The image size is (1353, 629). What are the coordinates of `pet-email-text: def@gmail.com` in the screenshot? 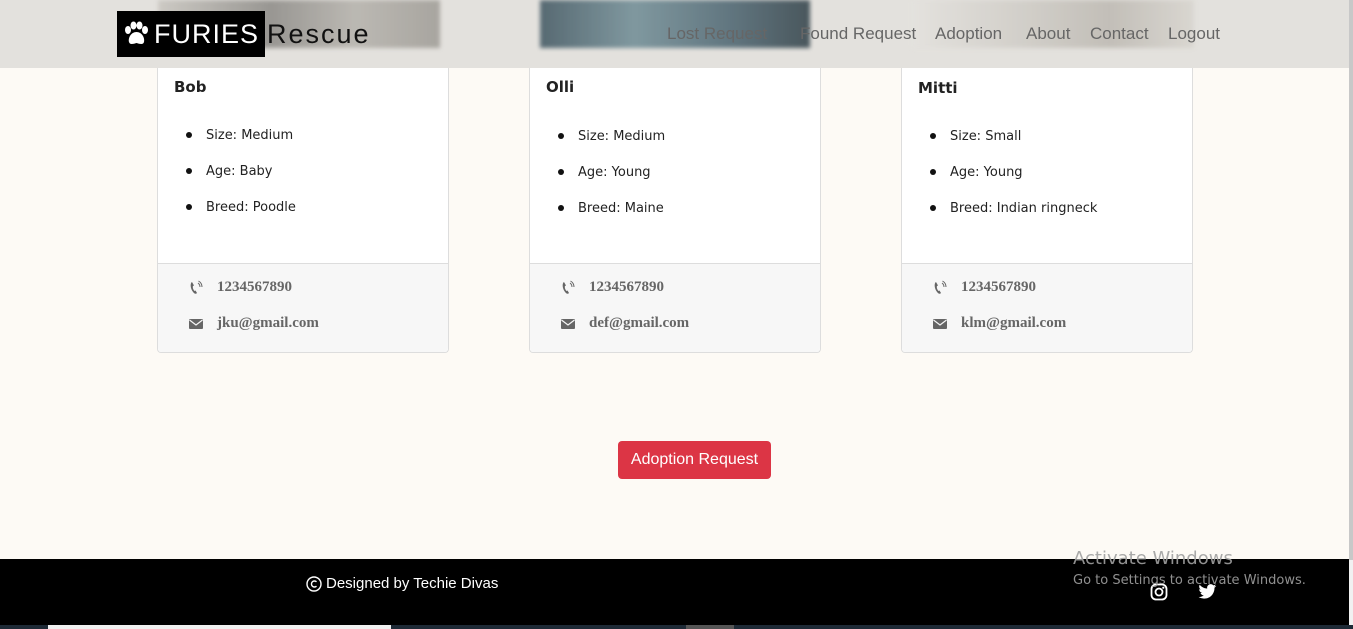 It's located at (639, 323).